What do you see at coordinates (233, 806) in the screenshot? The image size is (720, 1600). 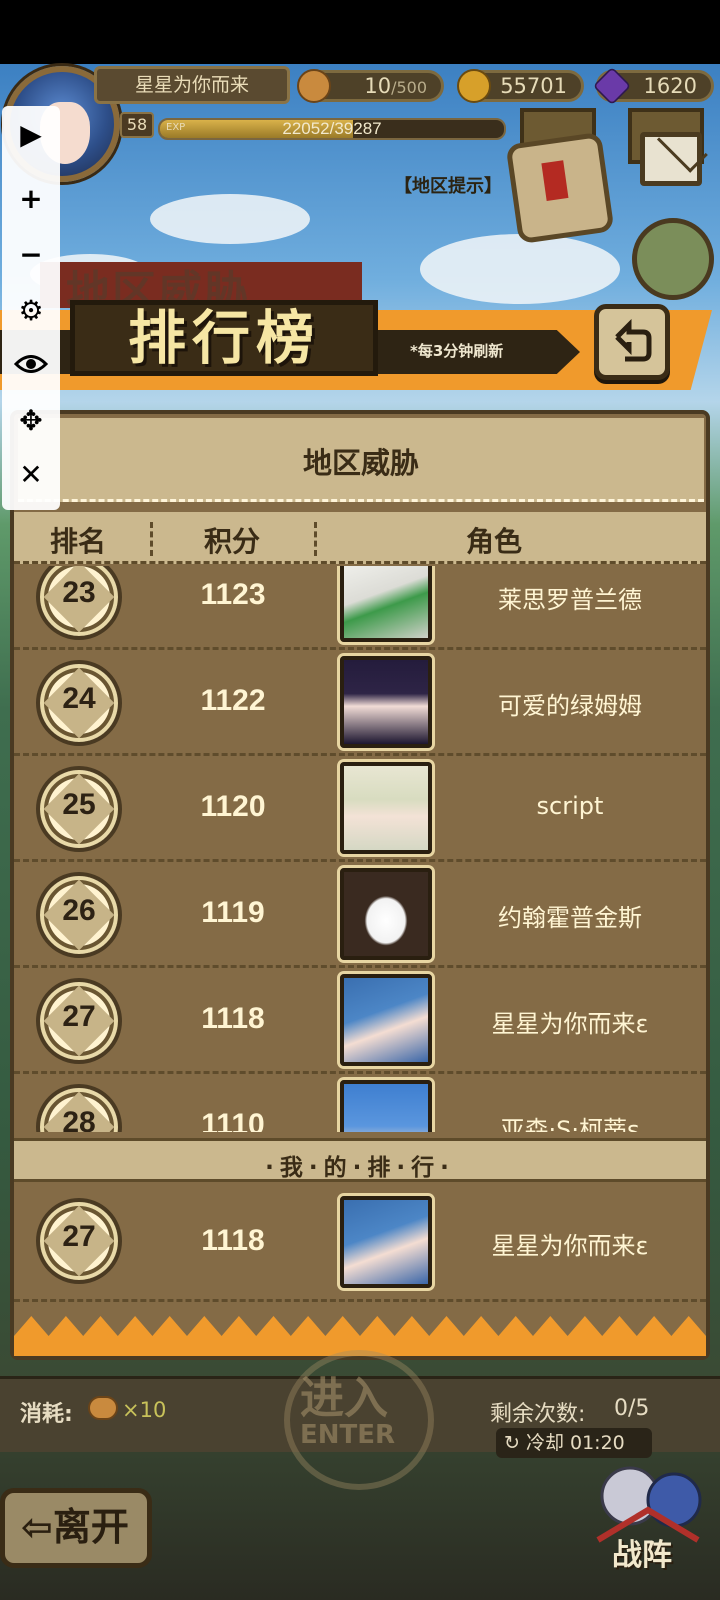 I see `score: 1120` at bounding box center [233, 806].